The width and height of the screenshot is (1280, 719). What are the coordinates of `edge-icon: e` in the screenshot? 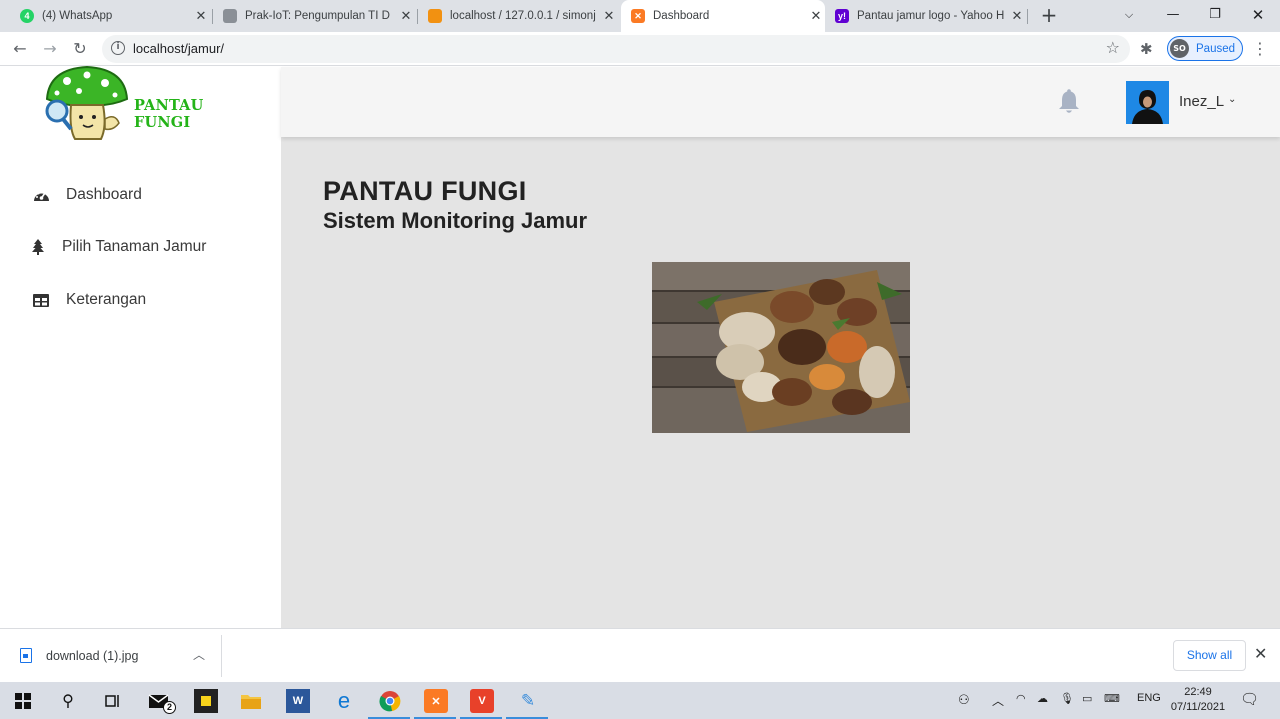 It's located at (344, 700).